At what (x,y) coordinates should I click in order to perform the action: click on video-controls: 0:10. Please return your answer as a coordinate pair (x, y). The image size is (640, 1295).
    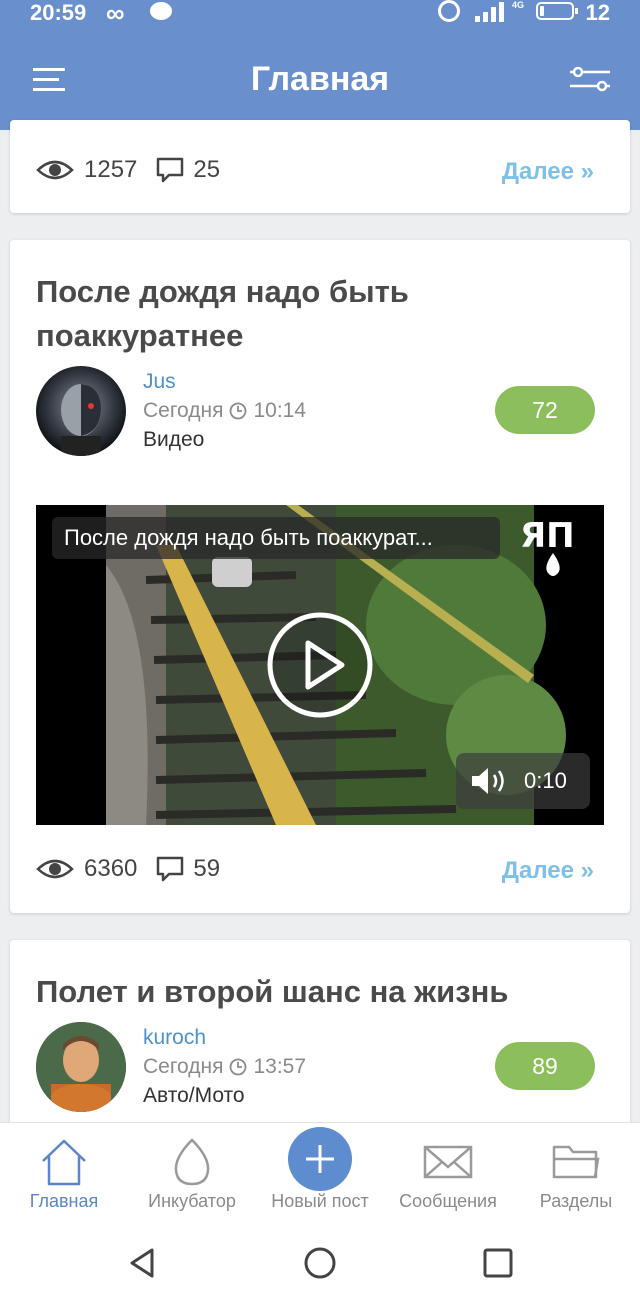
    Looking at the image, I should click on (523, 781).